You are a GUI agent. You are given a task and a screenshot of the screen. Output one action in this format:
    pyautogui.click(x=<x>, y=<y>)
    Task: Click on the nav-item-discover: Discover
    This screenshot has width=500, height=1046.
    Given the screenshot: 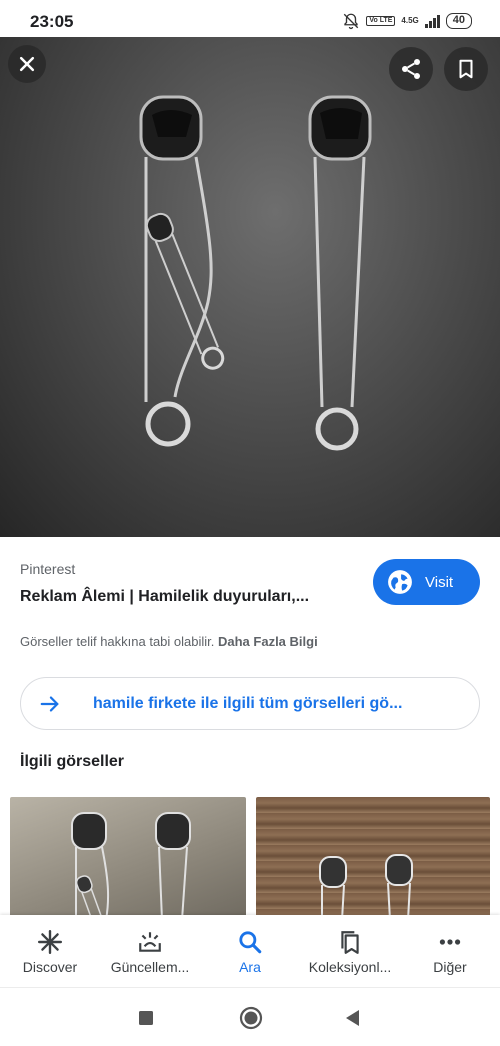 What is the action you would take?
    pyautogui.click(x=50, y=951)
    